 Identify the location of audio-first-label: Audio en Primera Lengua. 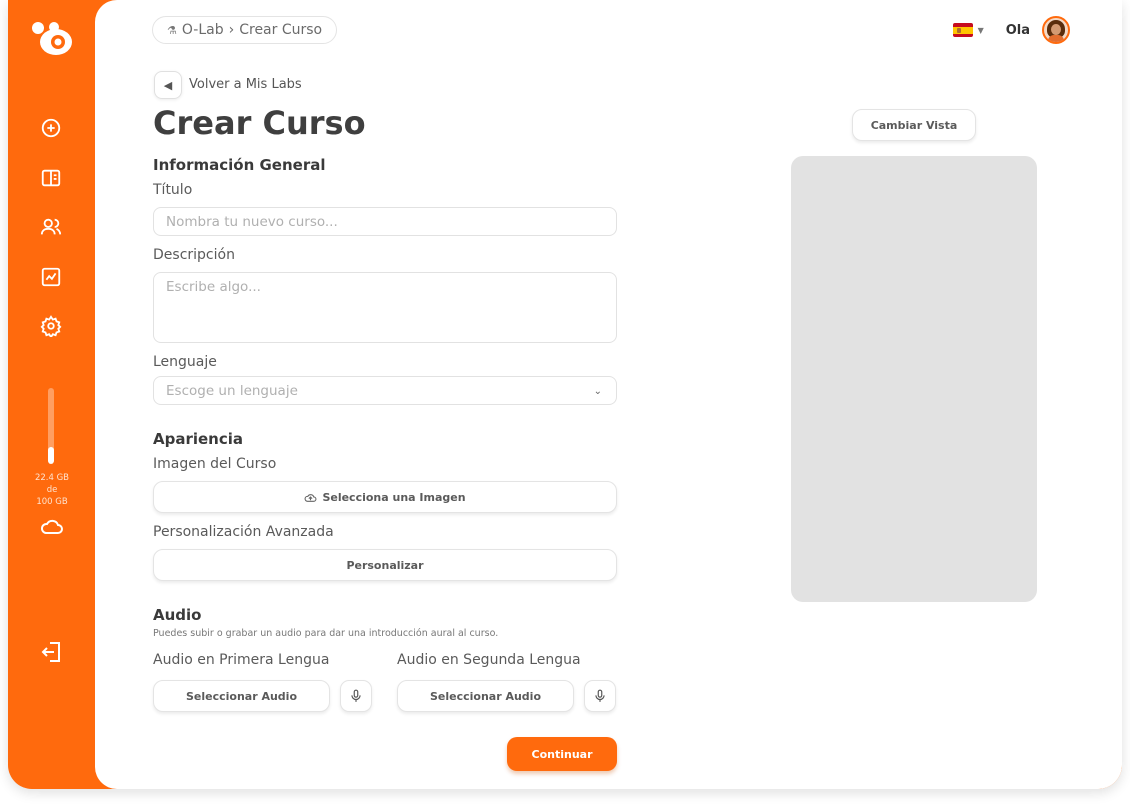
(241, 660).